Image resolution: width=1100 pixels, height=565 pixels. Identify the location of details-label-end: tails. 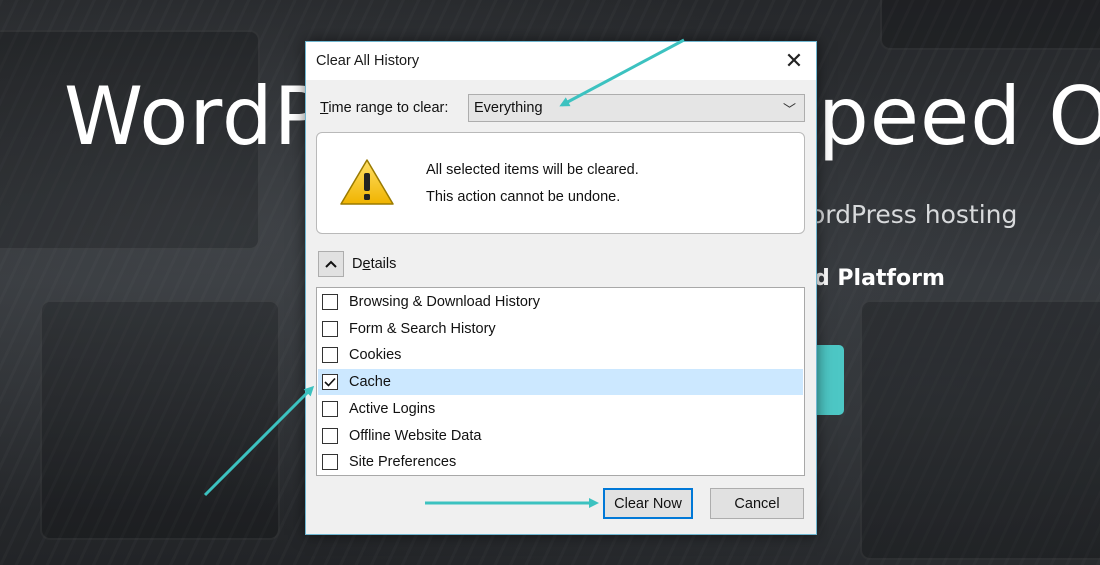
(383, 264).